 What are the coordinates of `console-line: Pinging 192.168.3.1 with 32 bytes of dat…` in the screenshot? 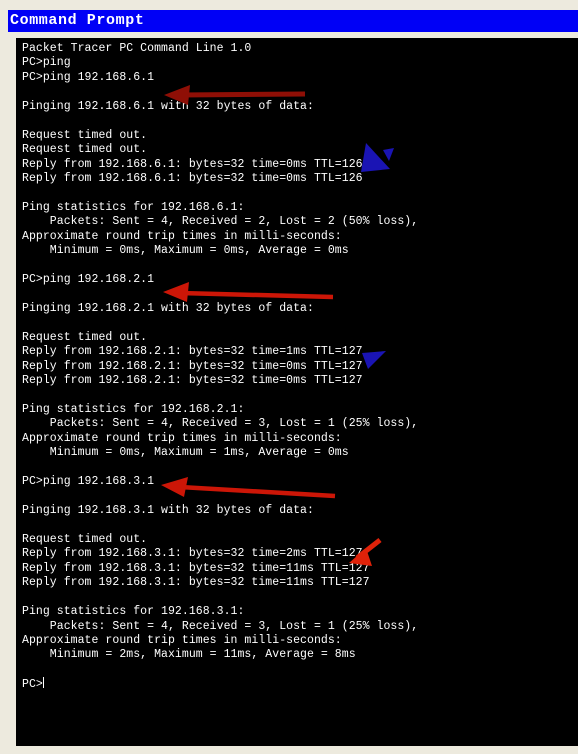 It's located at (168, 510).